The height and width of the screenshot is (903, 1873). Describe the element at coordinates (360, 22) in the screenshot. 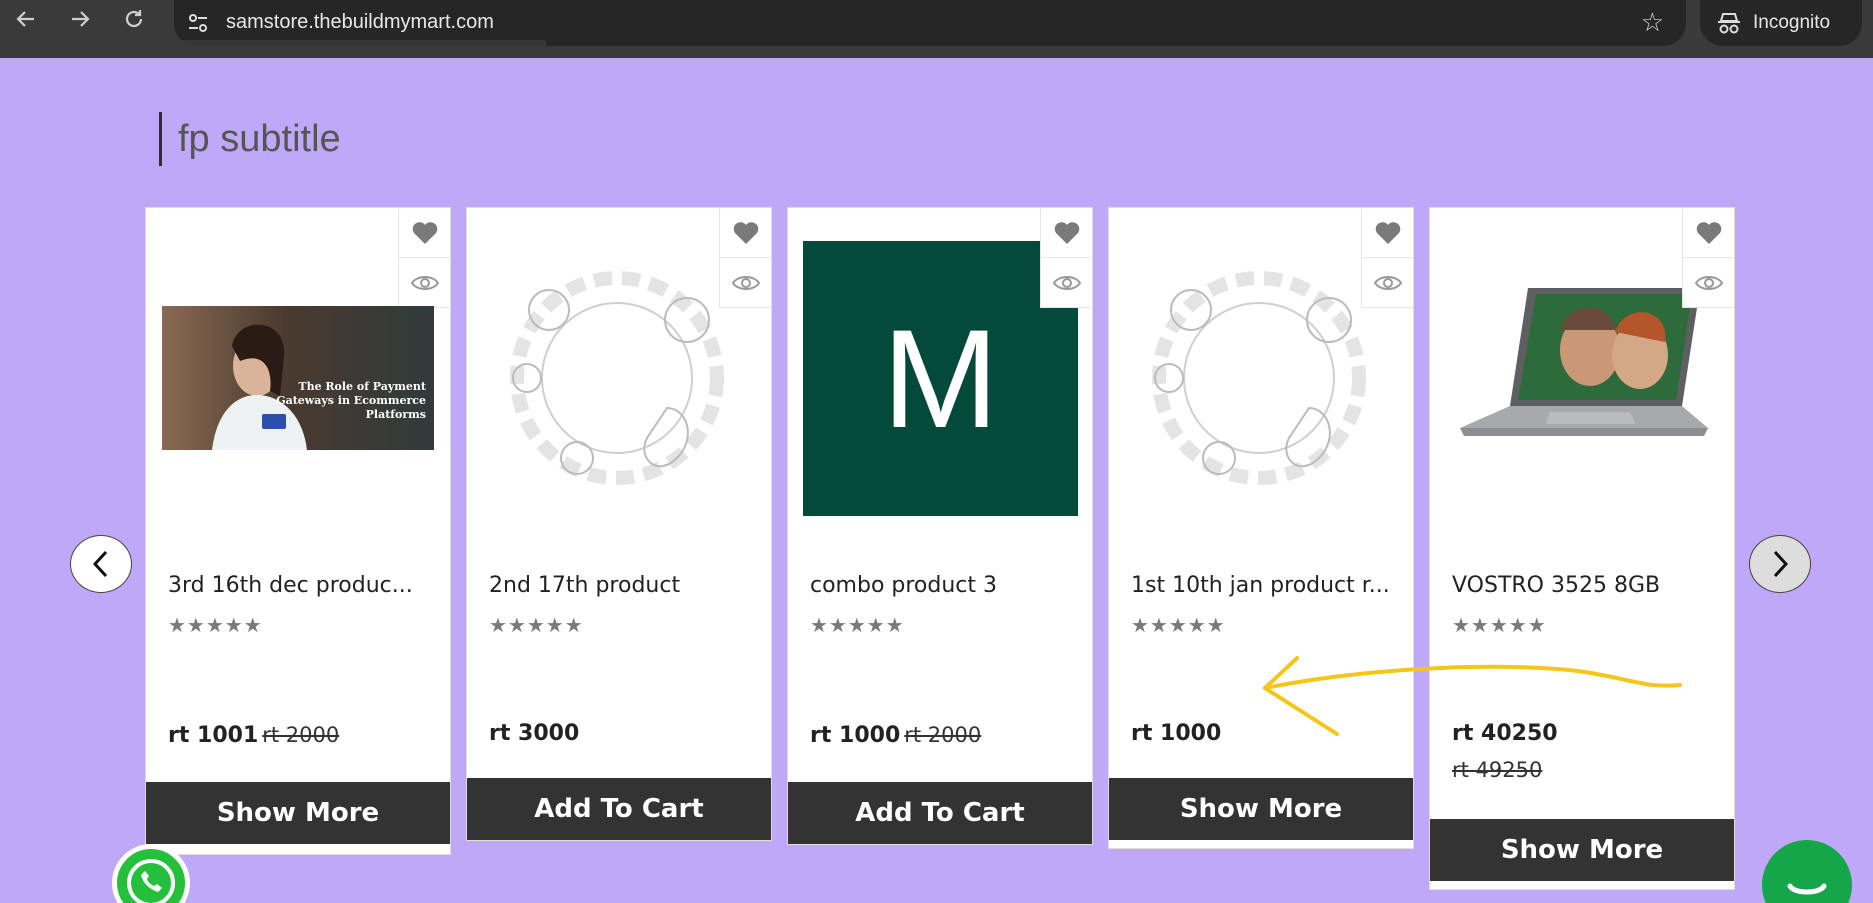

I see `url-text: samstore.thebuildmymart.com` at that location.